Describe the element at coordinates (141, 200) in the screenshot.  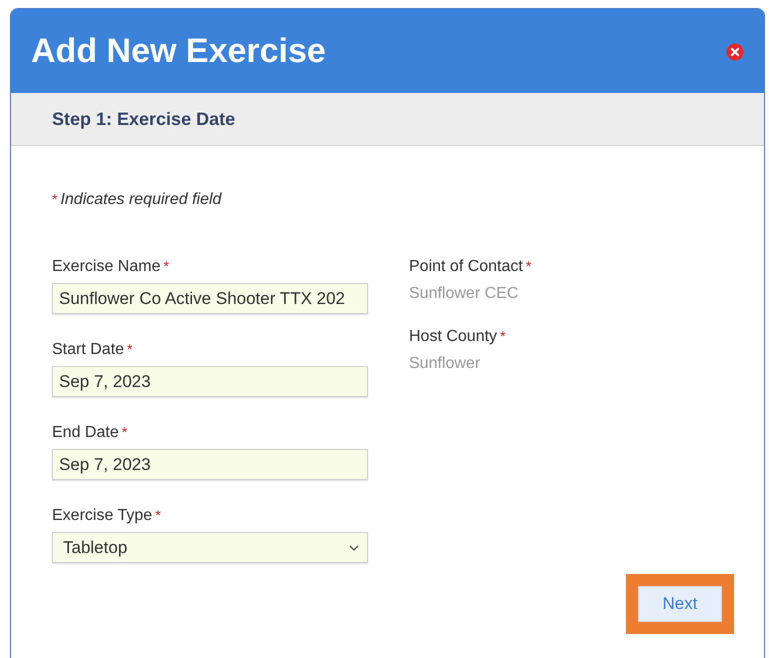
I see `required-note: Indicates required field` at that location.